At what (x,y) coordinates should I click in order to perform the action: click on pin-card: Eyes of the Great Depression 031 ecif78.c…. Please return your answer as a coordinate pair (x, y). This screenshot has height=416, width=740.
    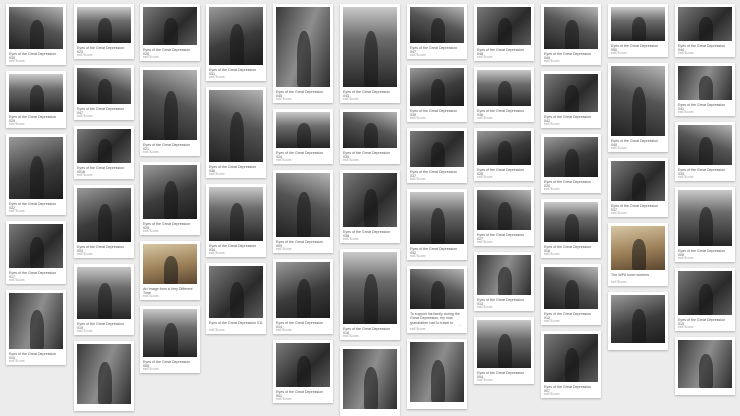
    Looking at the image, I should click on (236, 42).